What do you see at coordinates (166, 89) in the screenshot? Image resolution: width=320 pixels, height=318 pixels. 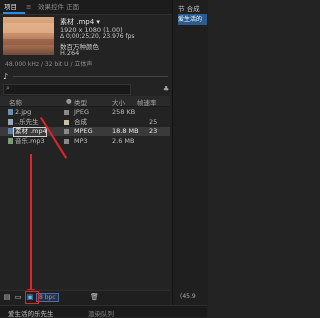 I see `flowchart-icon: ♣` at bounding box center [166, 89].